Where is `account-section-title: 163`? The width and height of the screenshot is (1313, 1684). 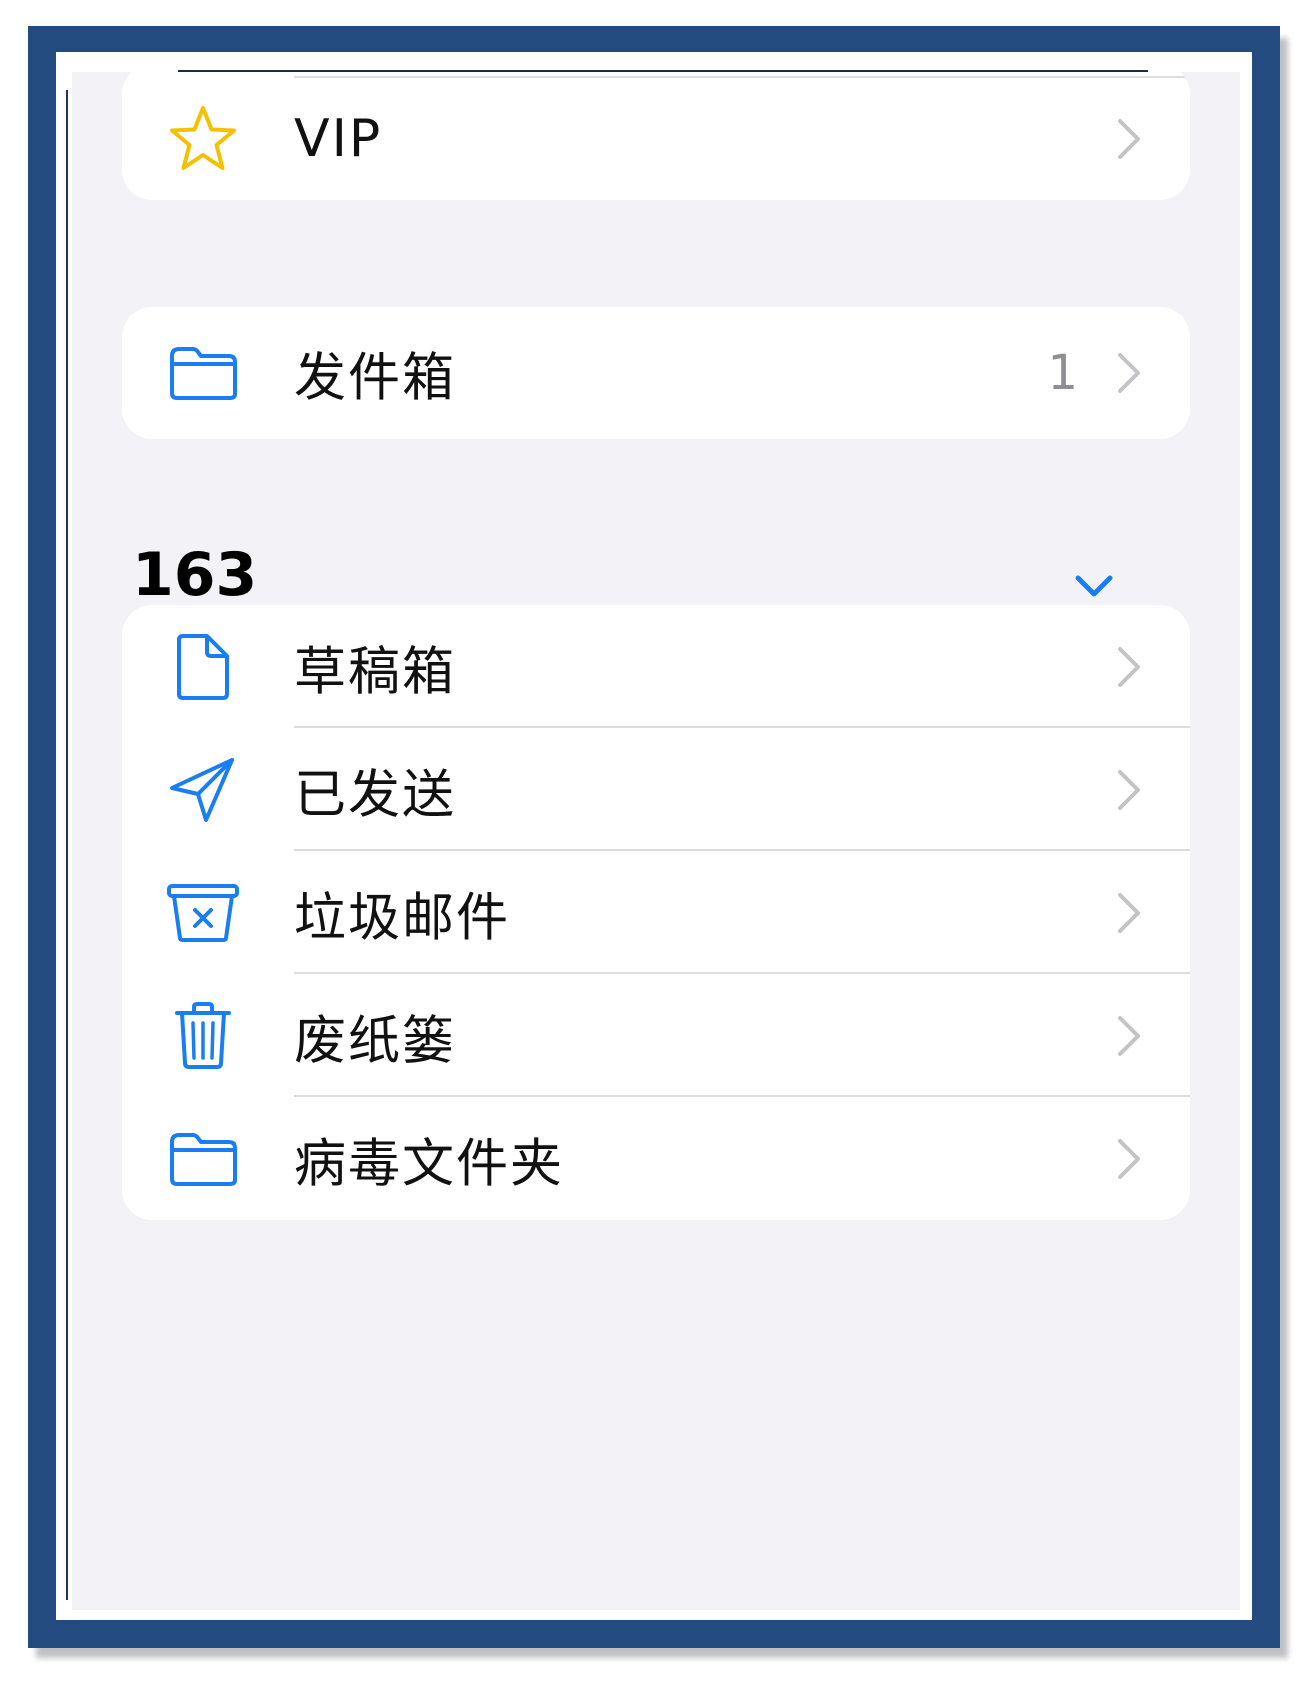
account-section-title: 163 is located at coordinates (195, 575).